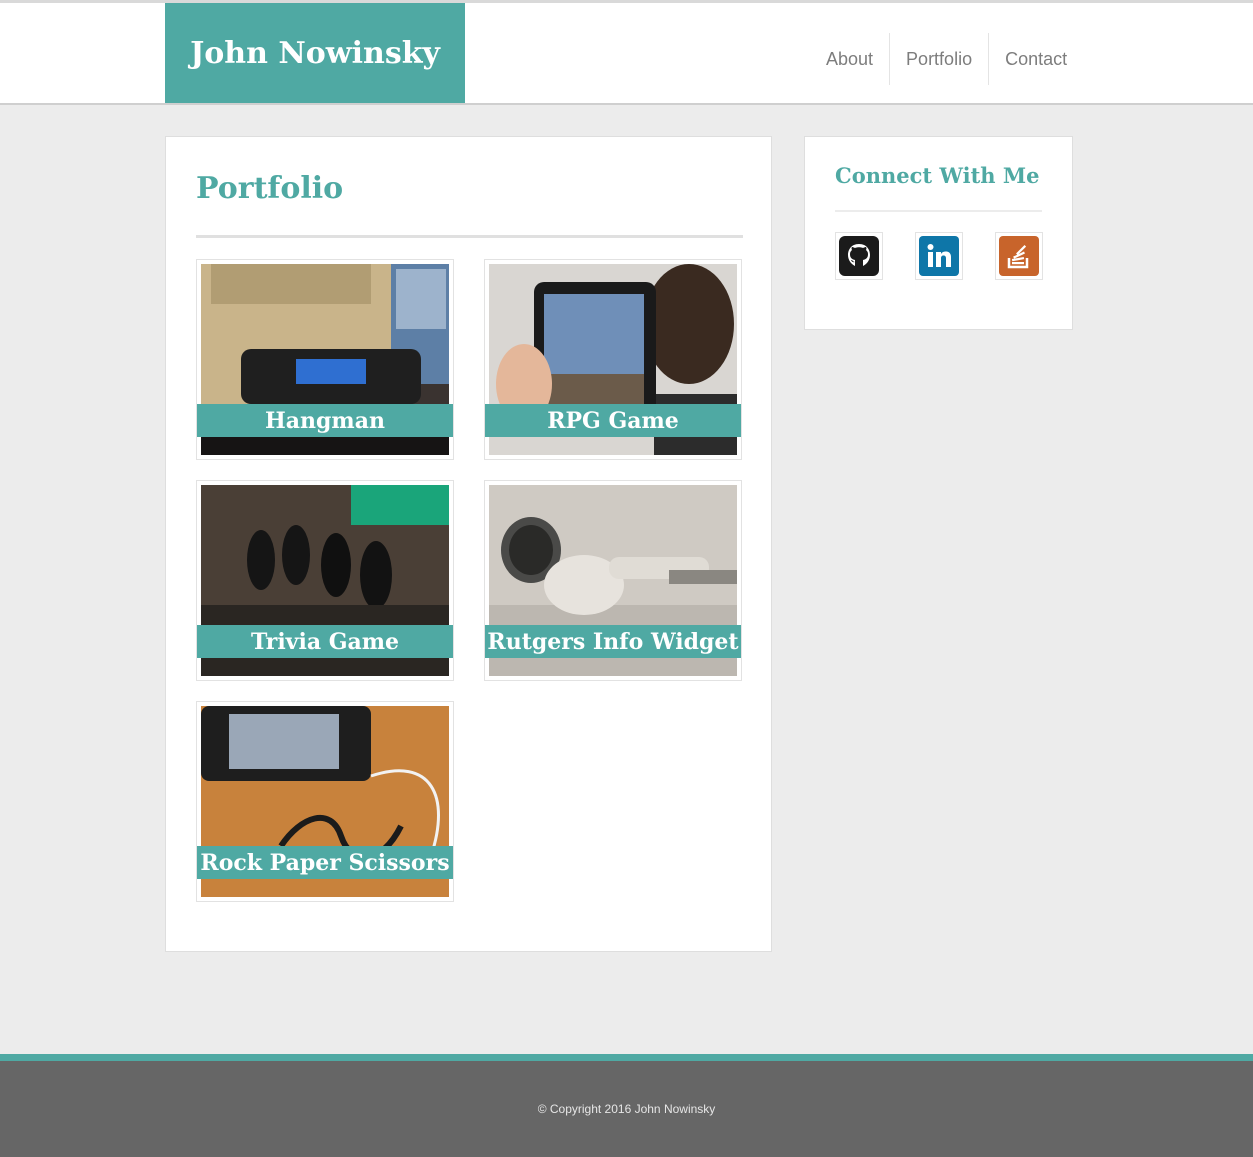  I want to click on project-card-rock-paper-scissors: Rock Paper Scissors, so click(325, 801).